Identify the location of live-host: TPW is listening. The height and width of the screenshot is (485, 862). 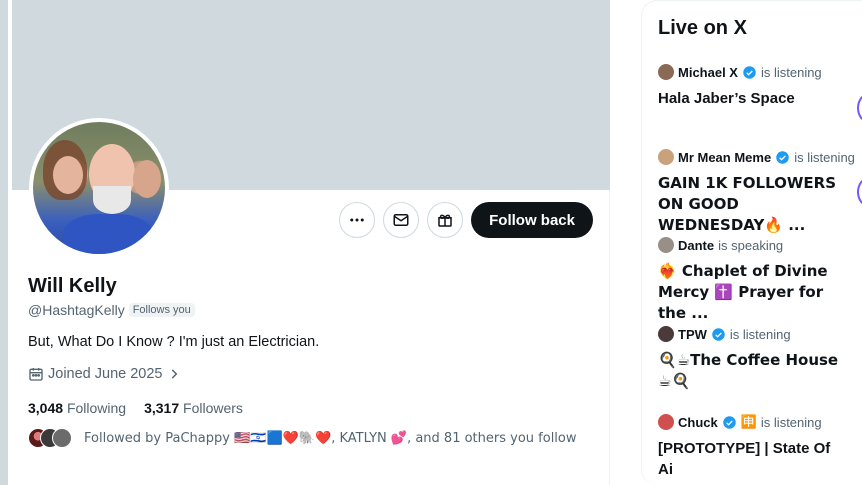
(760, 334).